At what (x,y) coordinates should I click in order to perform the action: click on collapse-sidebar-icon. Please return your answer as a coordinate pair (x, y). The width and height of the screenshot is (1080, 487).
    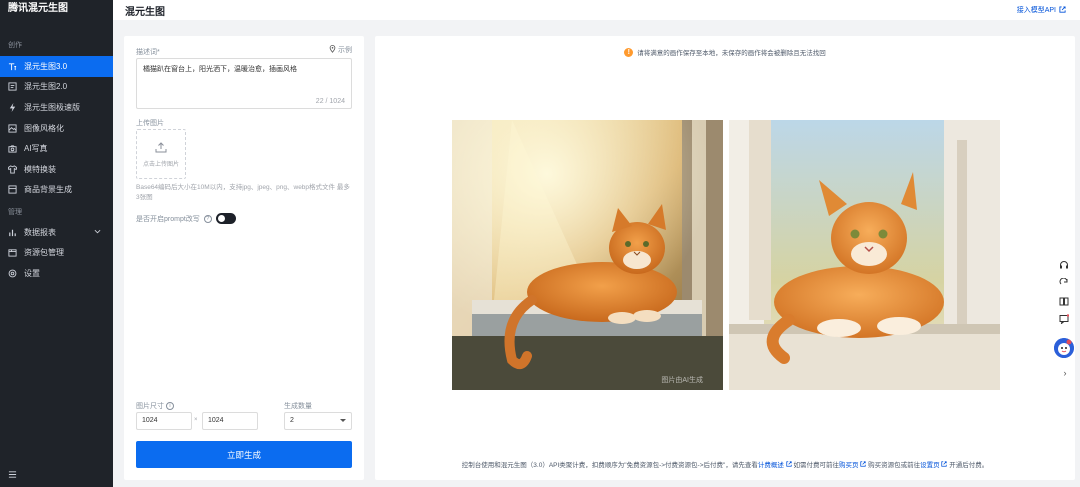
    Looking at the image, I should click on (12, 474).